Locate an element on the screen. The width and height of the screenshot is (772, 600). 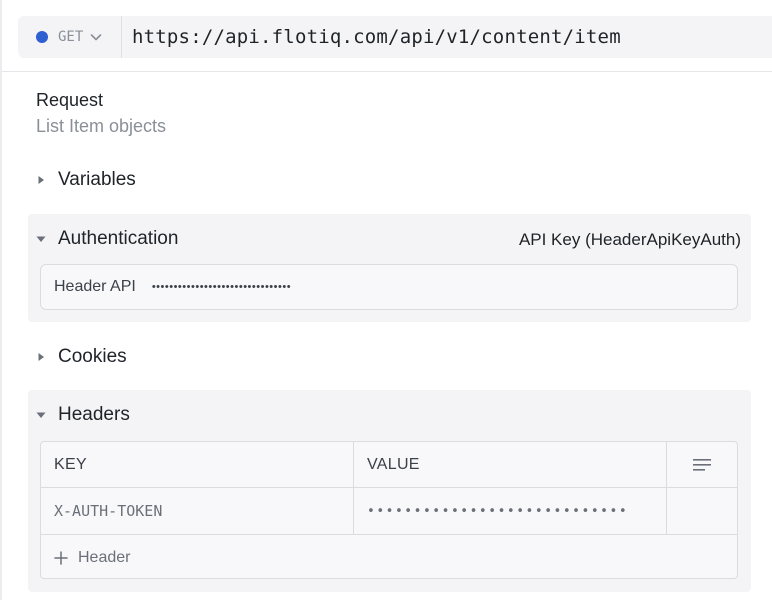
variables-toggle: Variables is located at coordinates (86, 180).